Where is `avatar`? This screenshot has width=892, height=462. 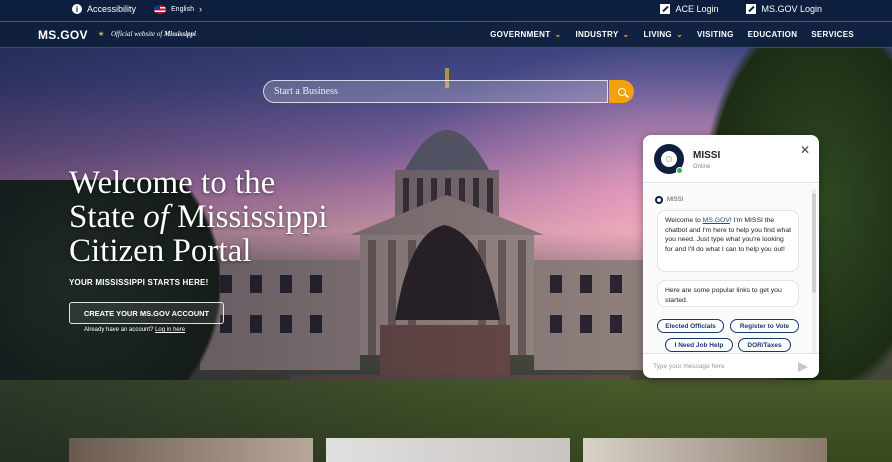
avatar is located at coordinates (659, 200).